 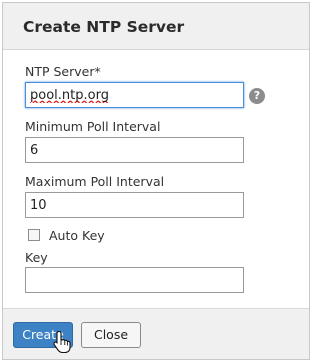 What do you see at coordinates (156, 333) in the screenshot?
I see `dialog-footer: Create Close` at bounding box center [156, 333].